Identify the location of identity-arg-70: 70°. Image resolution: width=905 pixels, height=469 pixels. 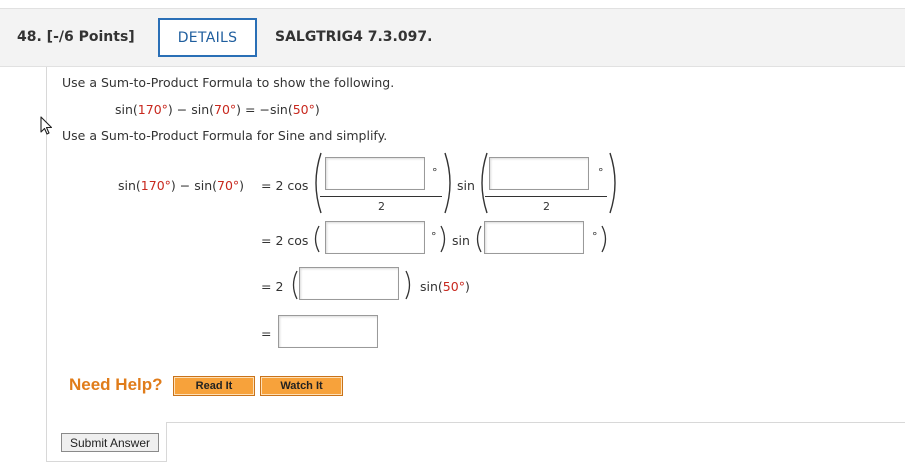
(225, 109).